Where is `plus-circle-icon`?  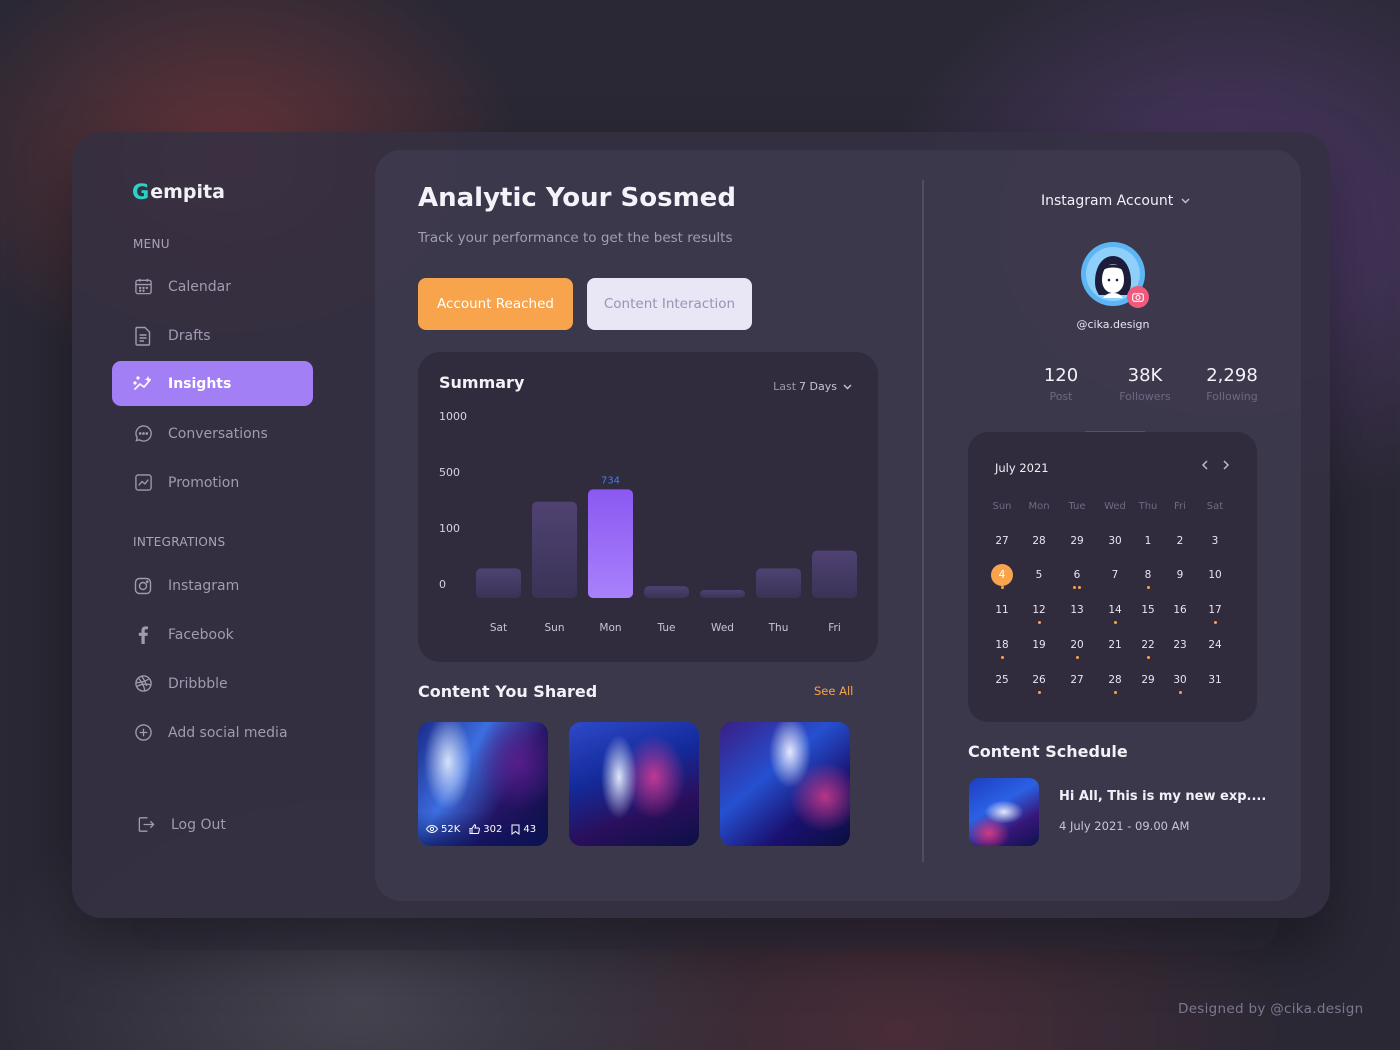 plus-circle-icon is located at coordinates (143, 733).